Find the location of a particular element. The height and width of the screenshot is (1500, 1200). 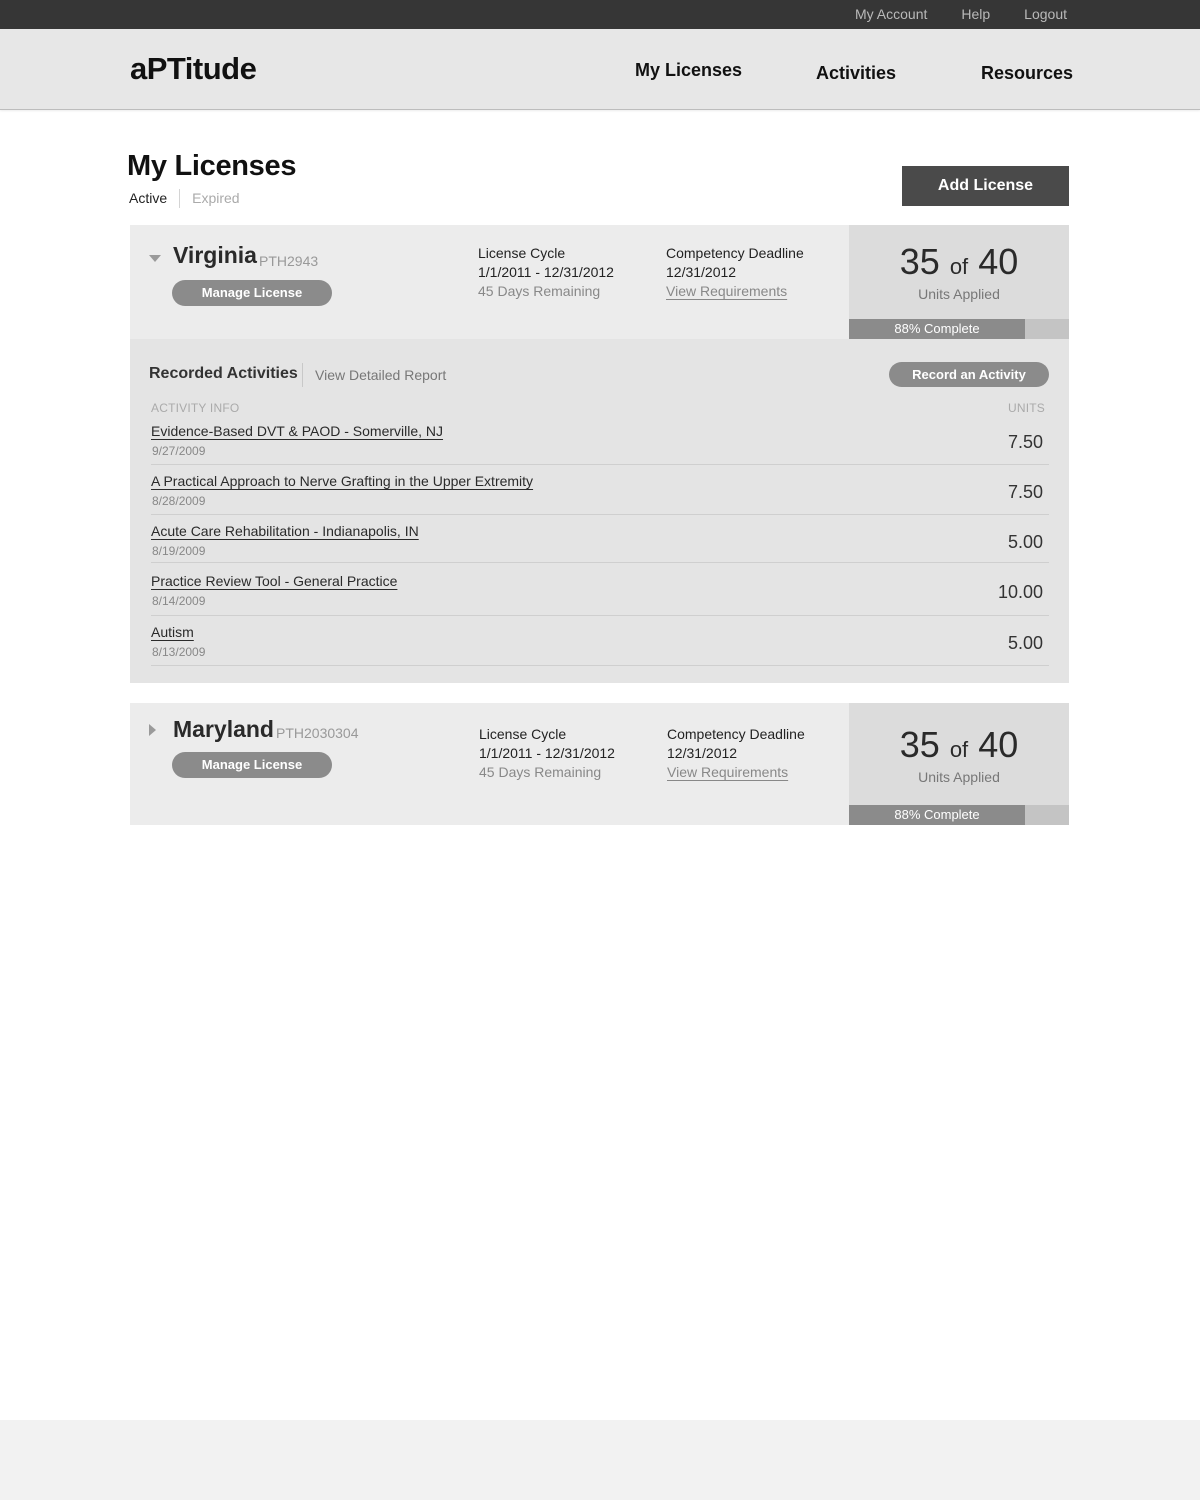

license-number: PTH2943 is located at coordinates (289, 261).